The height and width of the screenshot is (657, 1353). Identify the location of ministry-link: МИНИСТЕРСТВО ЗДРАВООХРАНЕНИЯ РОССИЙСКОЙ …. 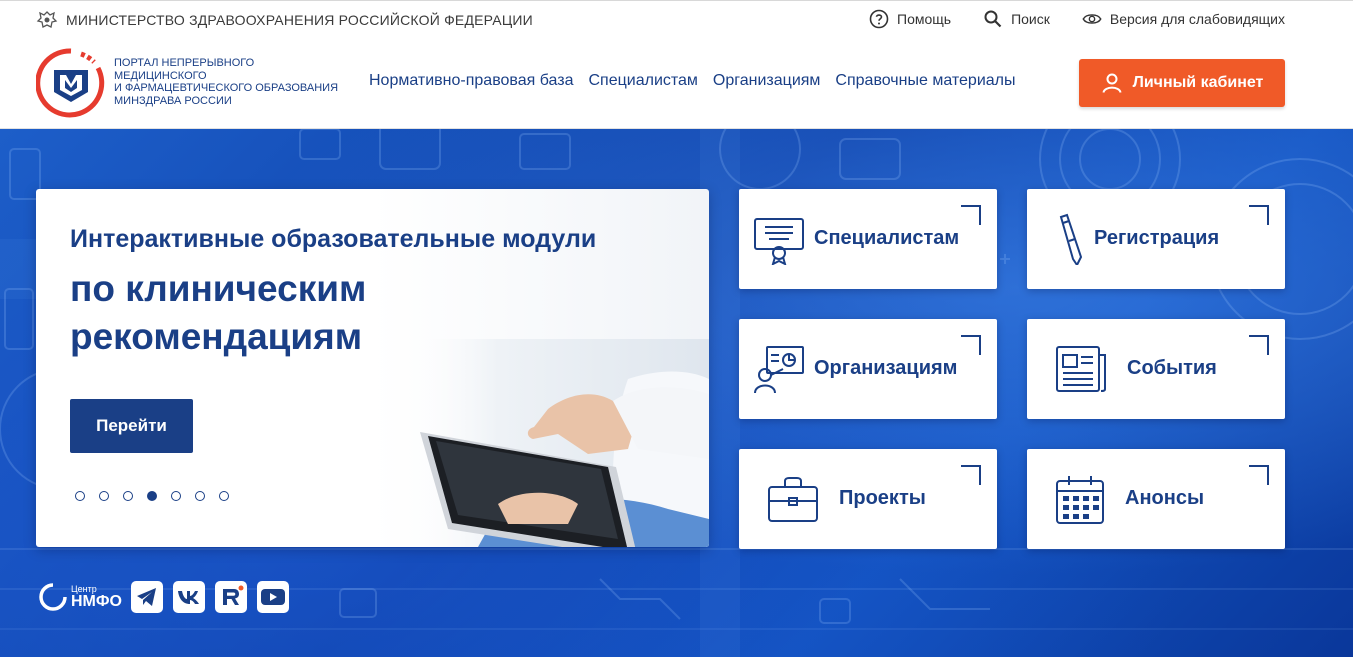
(284, 20).